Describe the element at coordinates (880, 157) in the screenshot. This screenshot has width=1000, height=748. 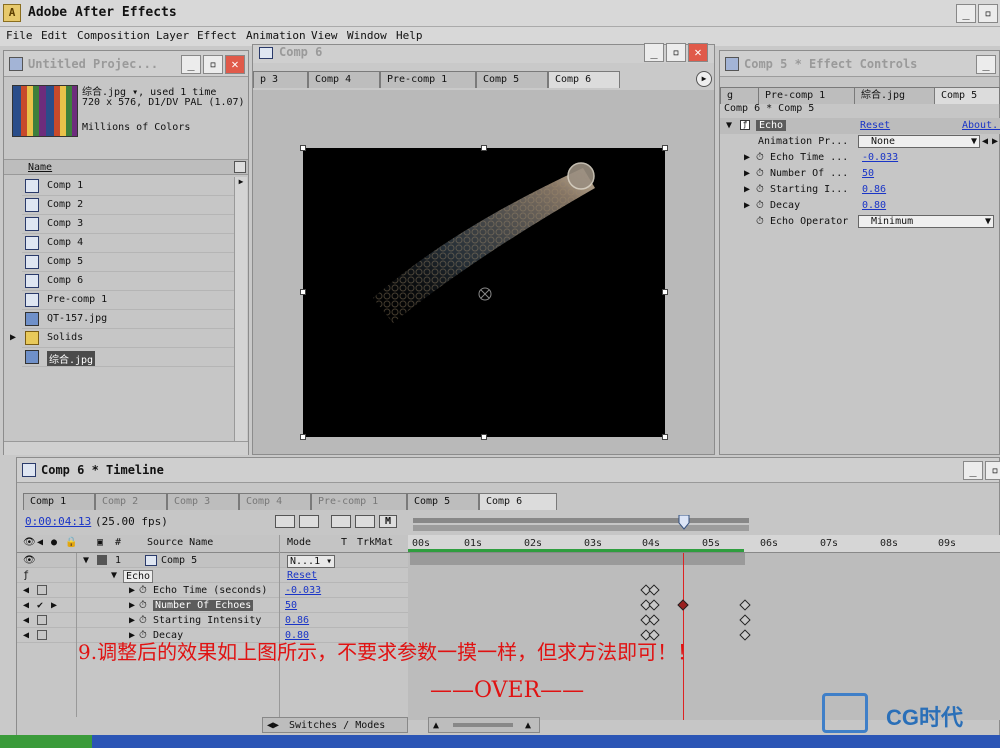
I see `echo-time-value: -0.033` at that location.